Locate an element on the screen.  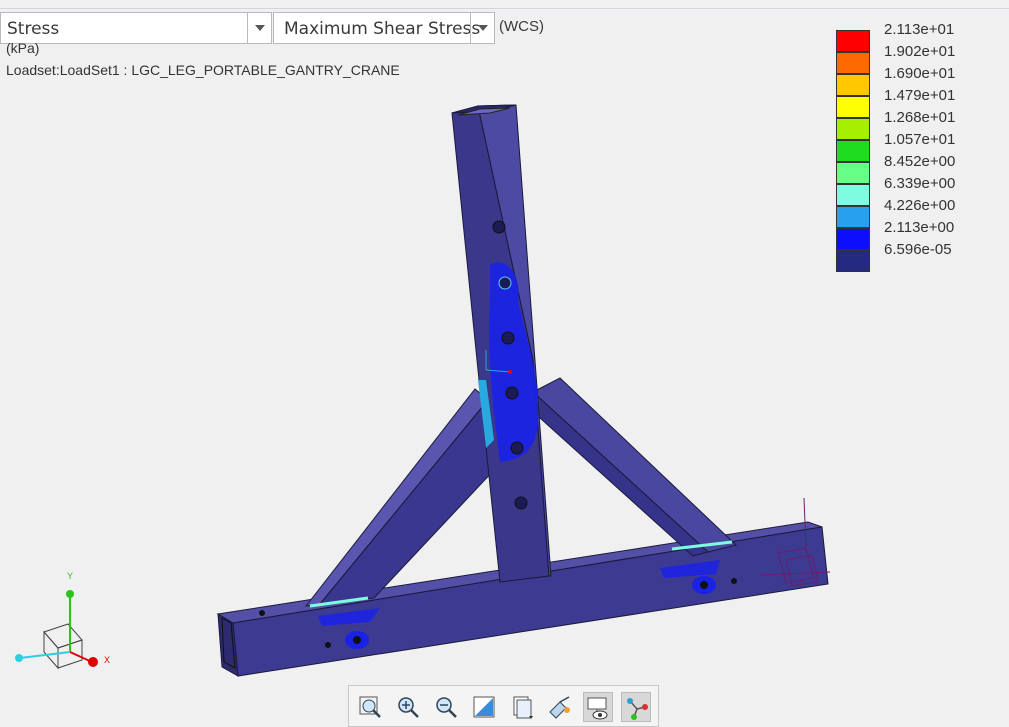
display-style-icon is located at coordinates (598, 707).